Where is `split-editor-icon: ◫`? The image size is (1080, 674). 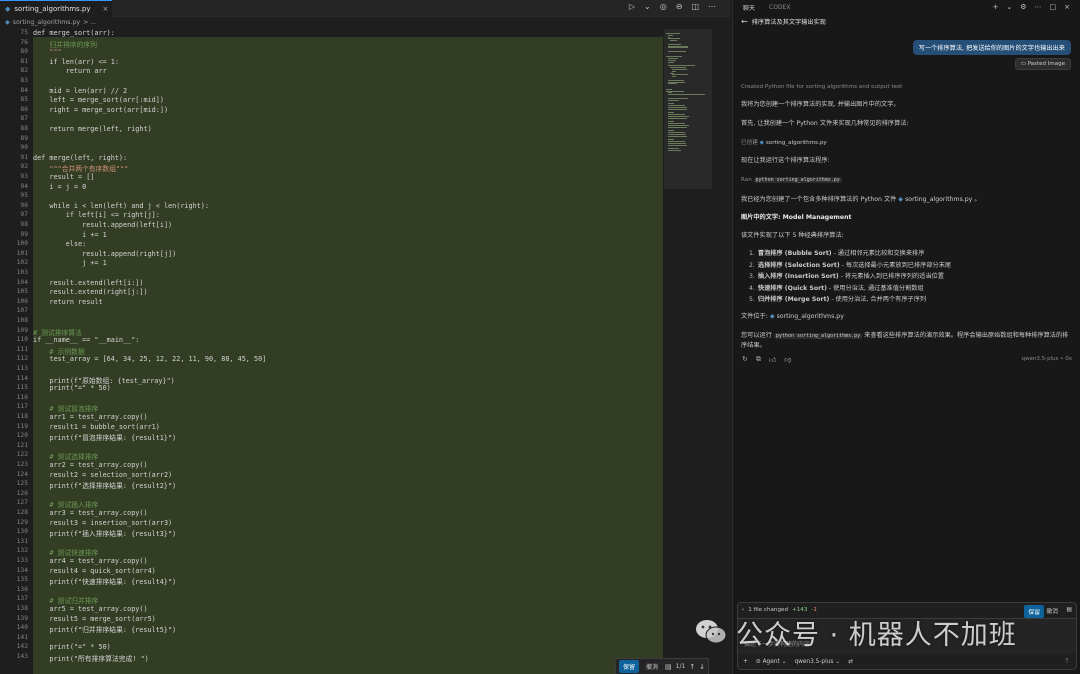 split-editor-icon: ◫ is located at coordinates (695, 6).